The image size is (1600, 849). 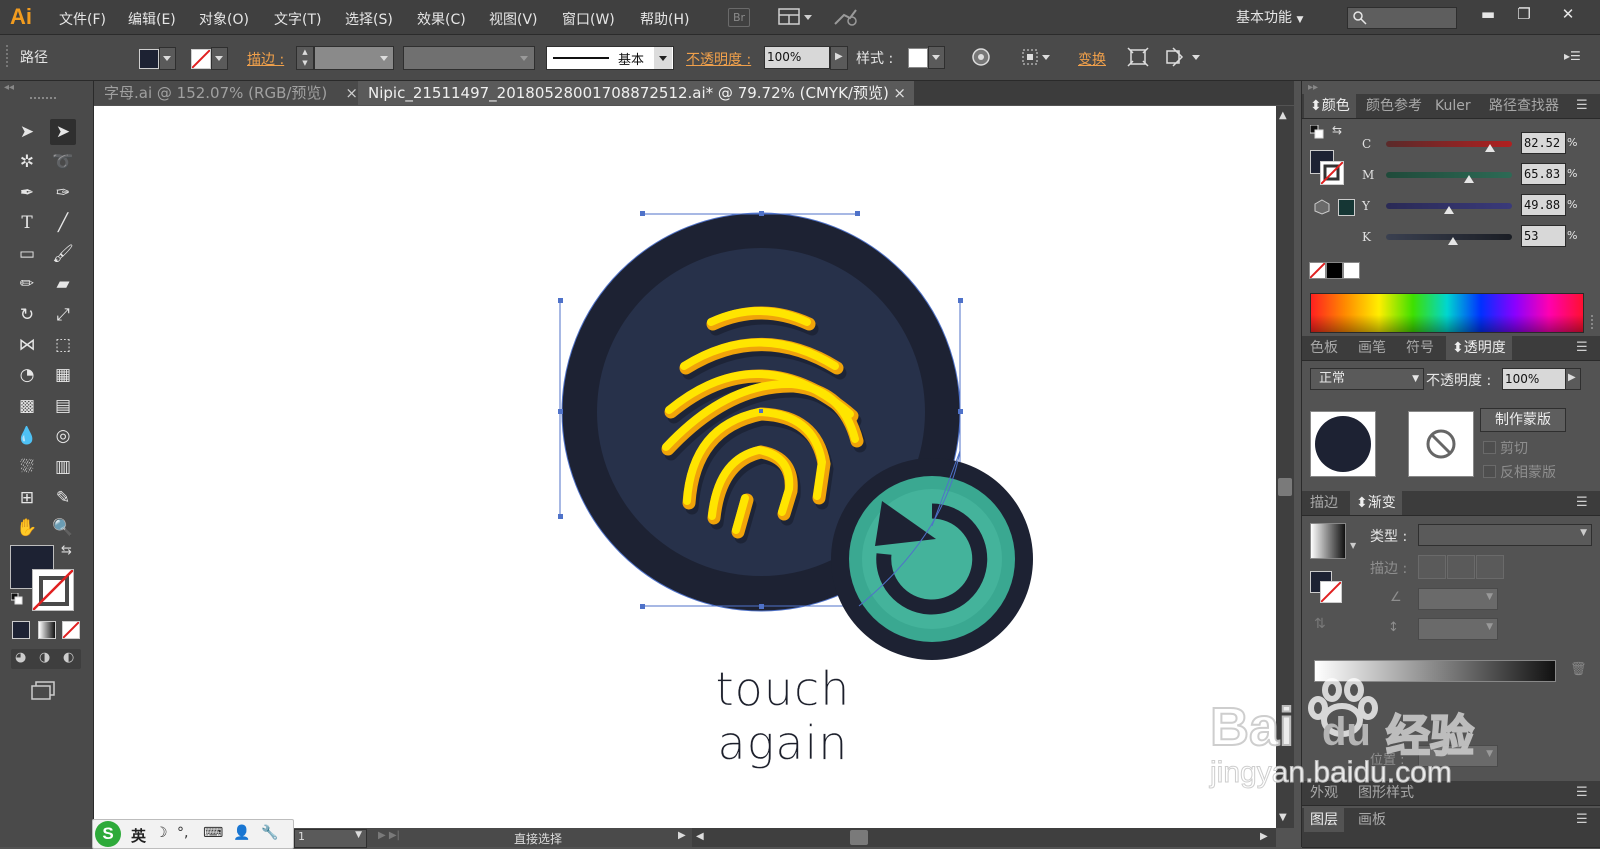 What do you see at coordinates (926, 57) in the screenshot?
I see `graphic-style-dropdown` at bounding box center [926, 57].